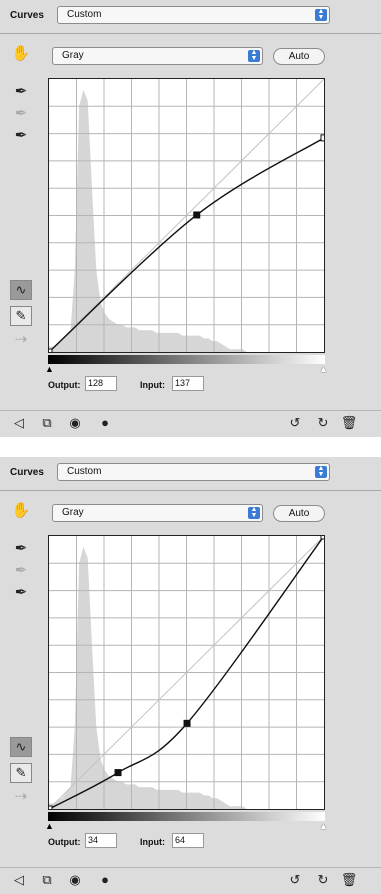 The image size is (381, 894). Describe the element at coordinates (101, 383) in the screenshot. I see `output-field: 128` at that location.